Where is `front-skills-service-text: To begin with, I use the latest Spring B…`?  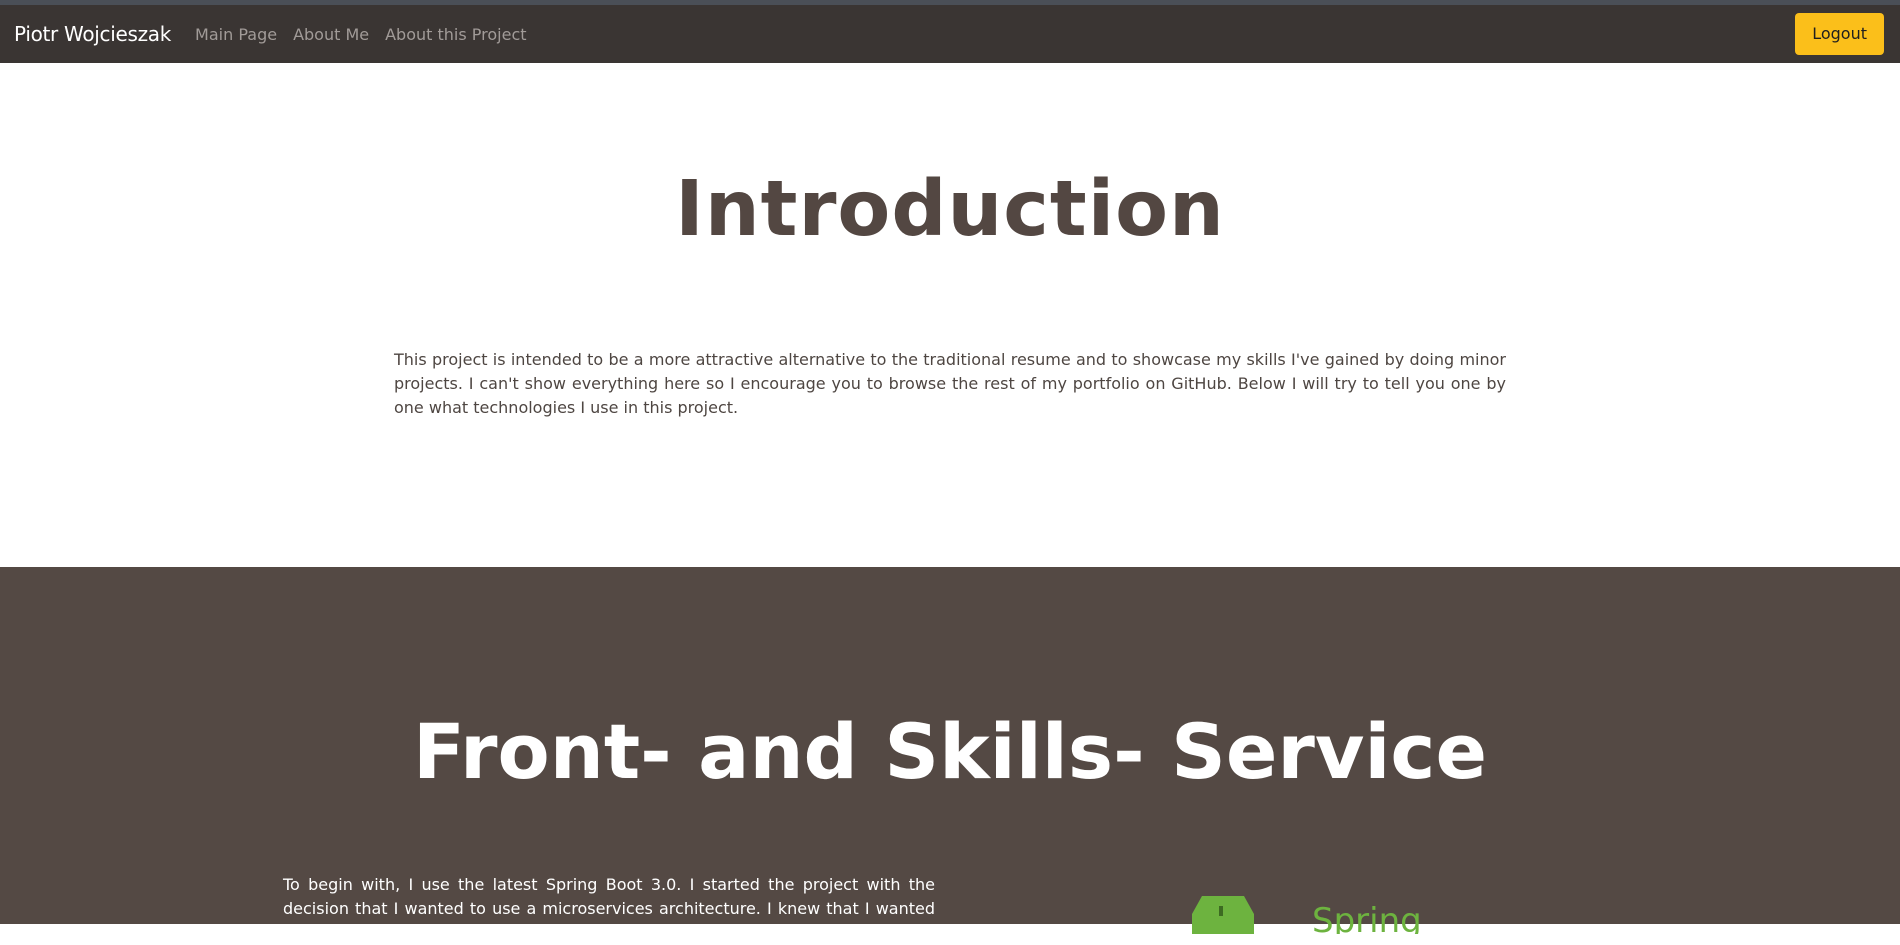 front-skills-service-text: To begin with, I use the latest Spring B… is located at coordinates (609, 908).